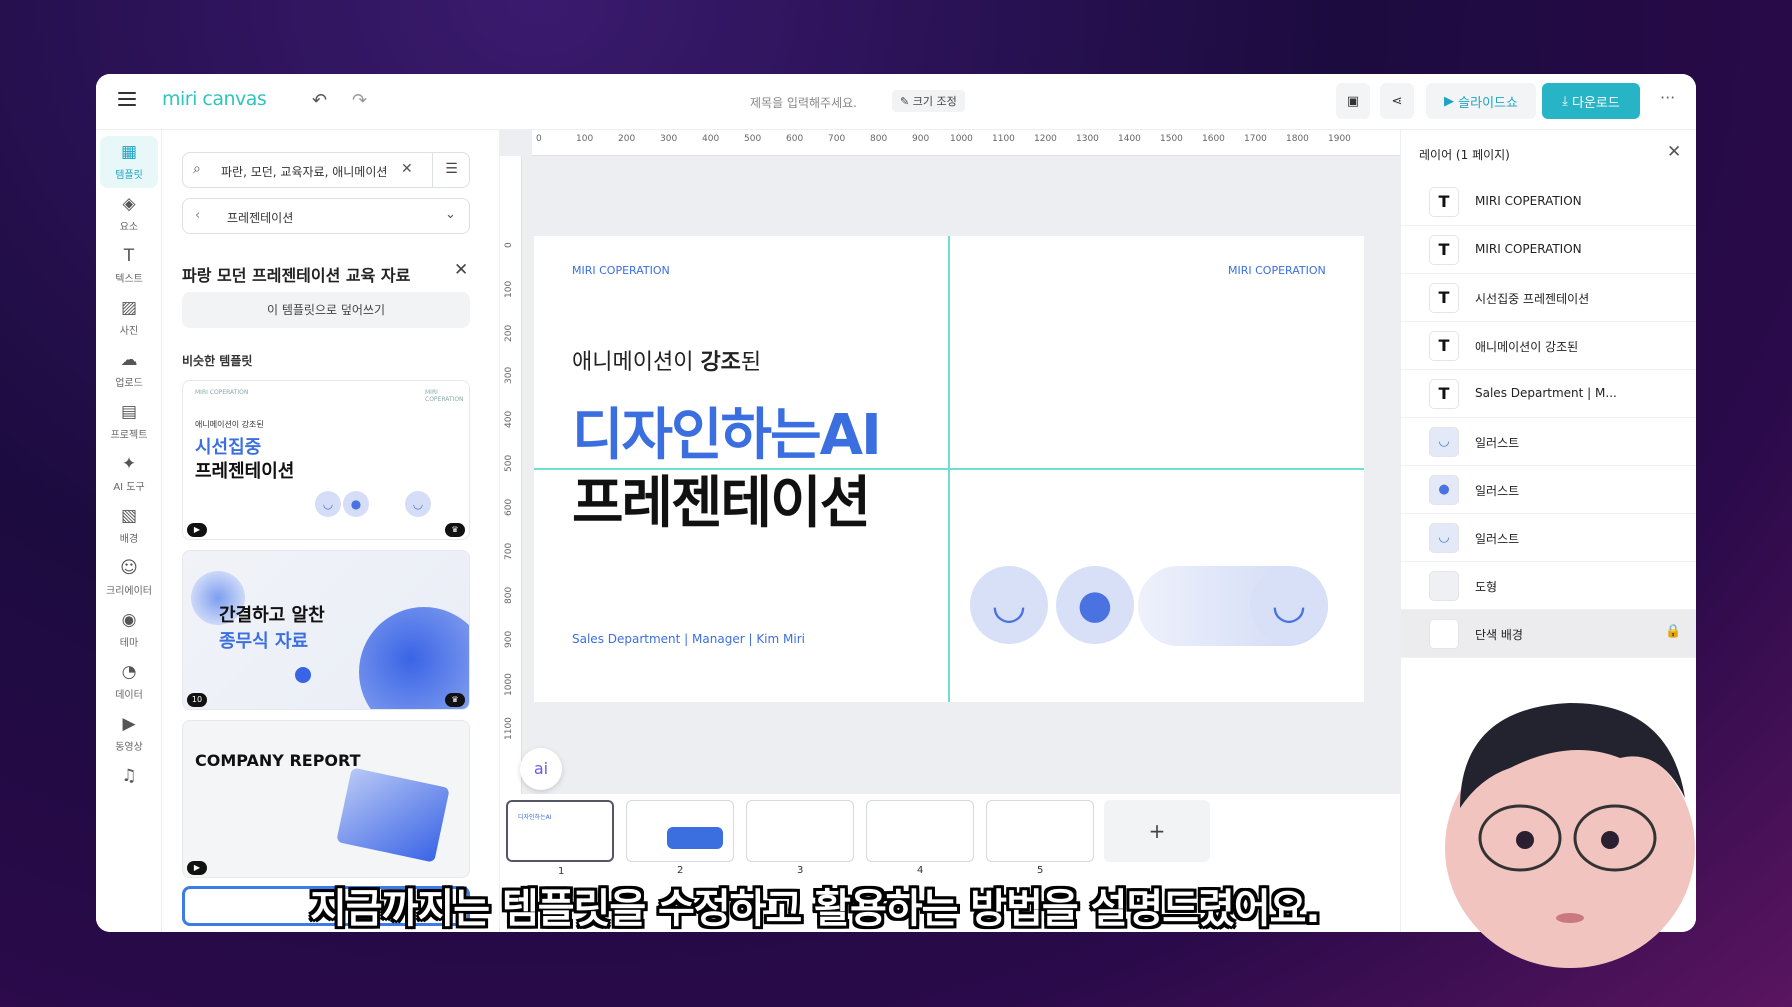 This screenshot has height=1007, width=1792. I want to click on page-number: 4, so click(920, 870).